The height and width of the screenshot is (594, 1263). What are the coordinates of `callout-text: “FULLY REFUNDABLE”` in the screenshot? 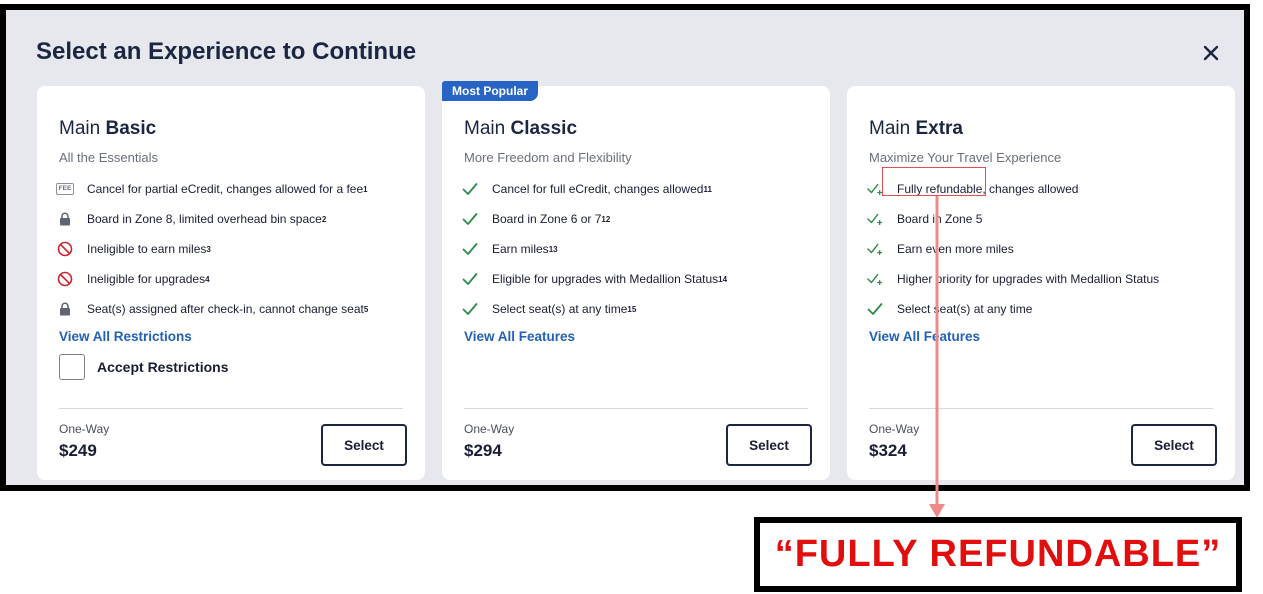 It's located at (998, 554).